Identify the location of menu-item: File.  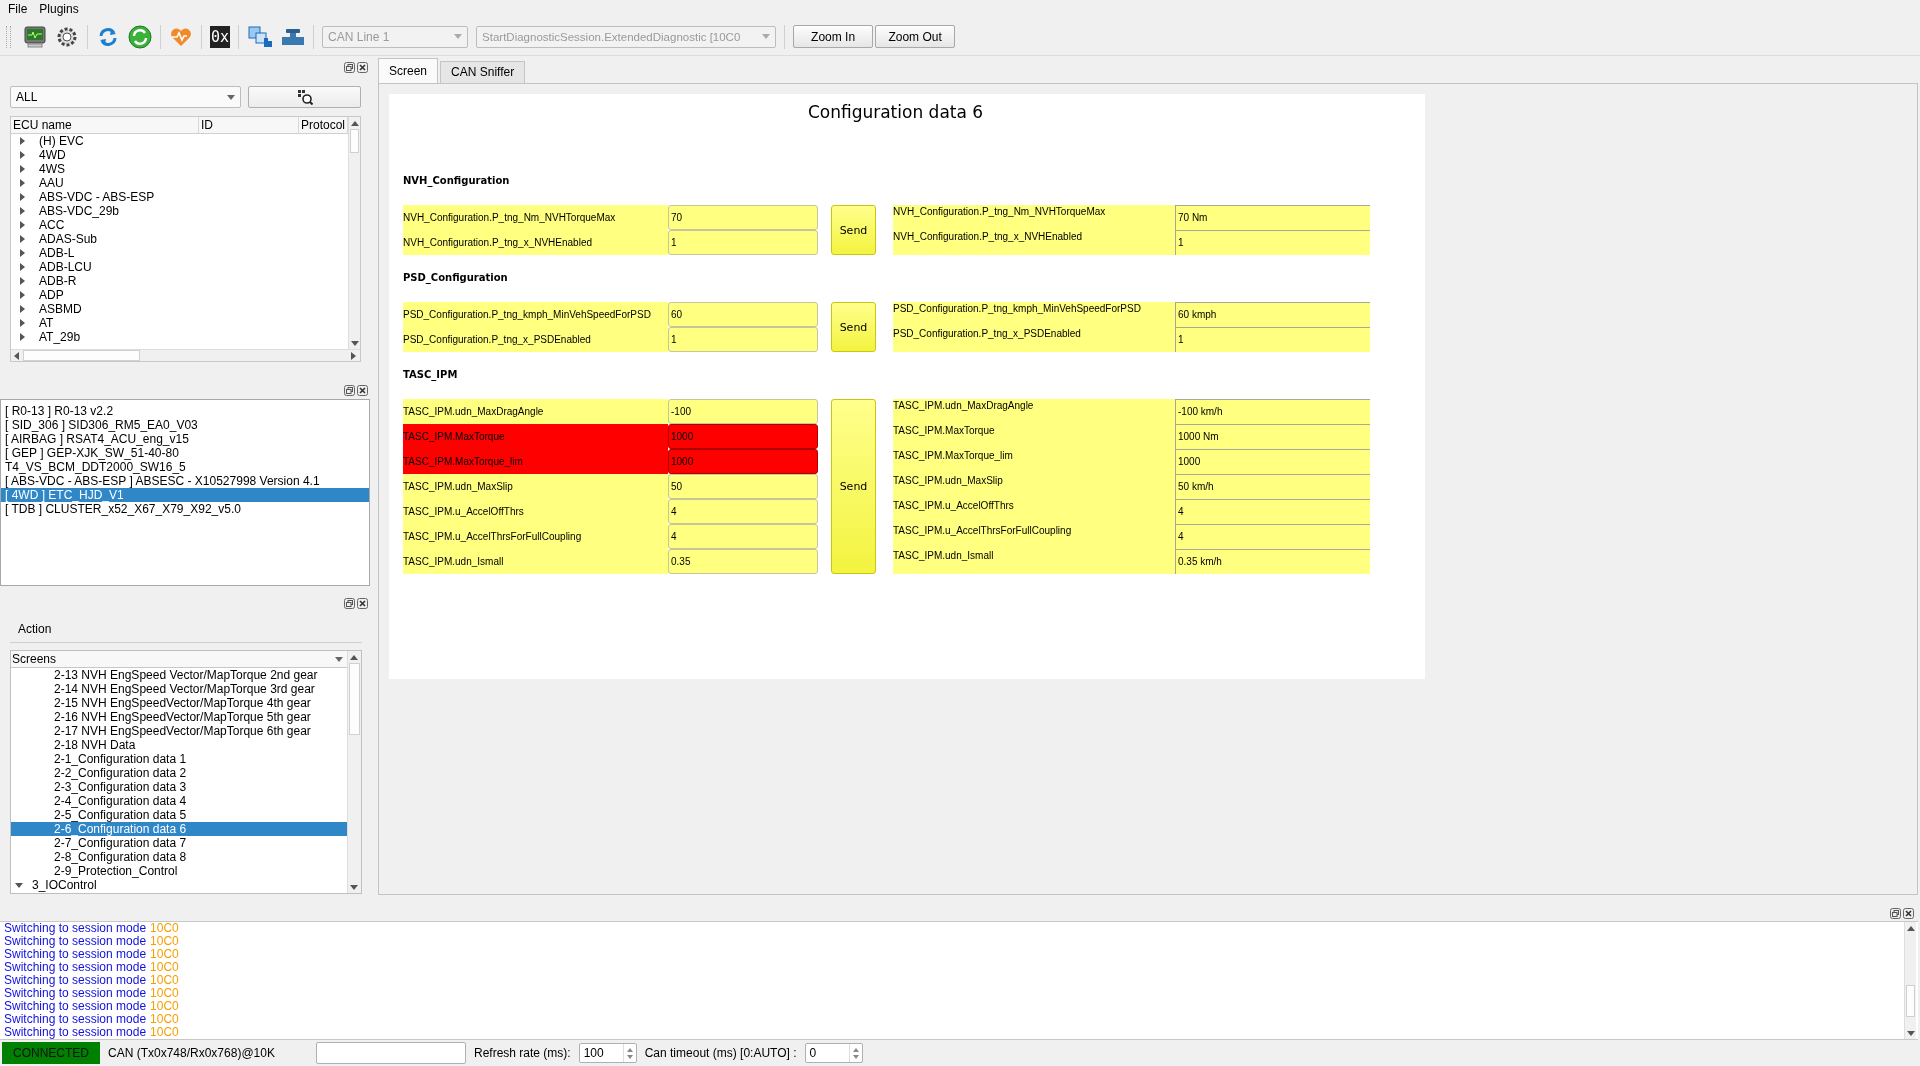
(18, 9).